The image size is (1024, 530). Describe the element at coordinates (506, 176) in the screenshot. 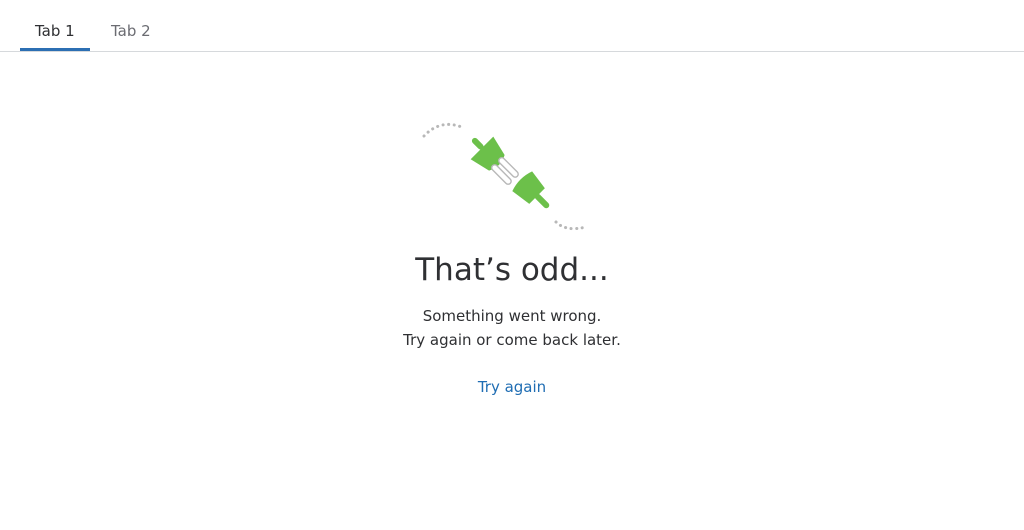

I see `unplugged-plug-icon` at that location.